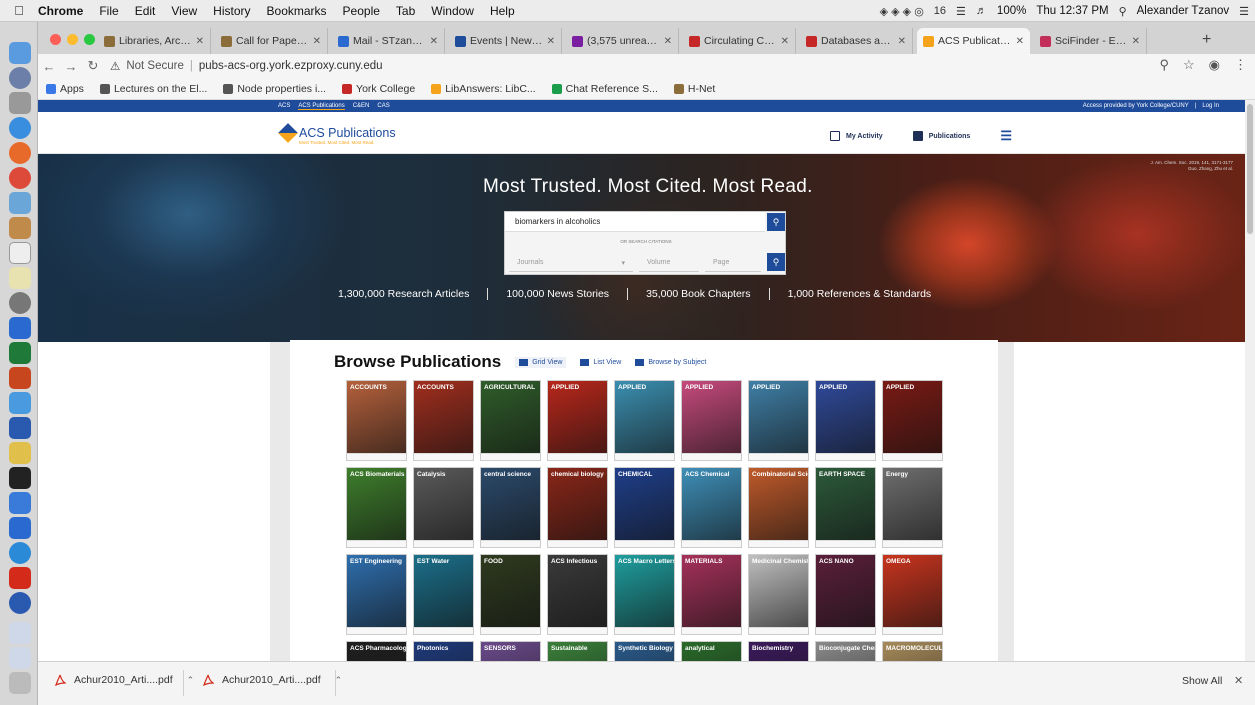  Describe the element at coordinates (20, 228) in the screenshot. I see `notes-icon` at that location.